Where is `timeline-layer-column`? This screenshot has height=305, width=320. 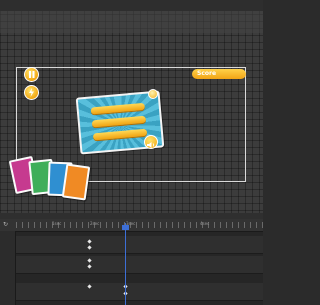 timeline-layer-column is located at coordinates (8, 268).